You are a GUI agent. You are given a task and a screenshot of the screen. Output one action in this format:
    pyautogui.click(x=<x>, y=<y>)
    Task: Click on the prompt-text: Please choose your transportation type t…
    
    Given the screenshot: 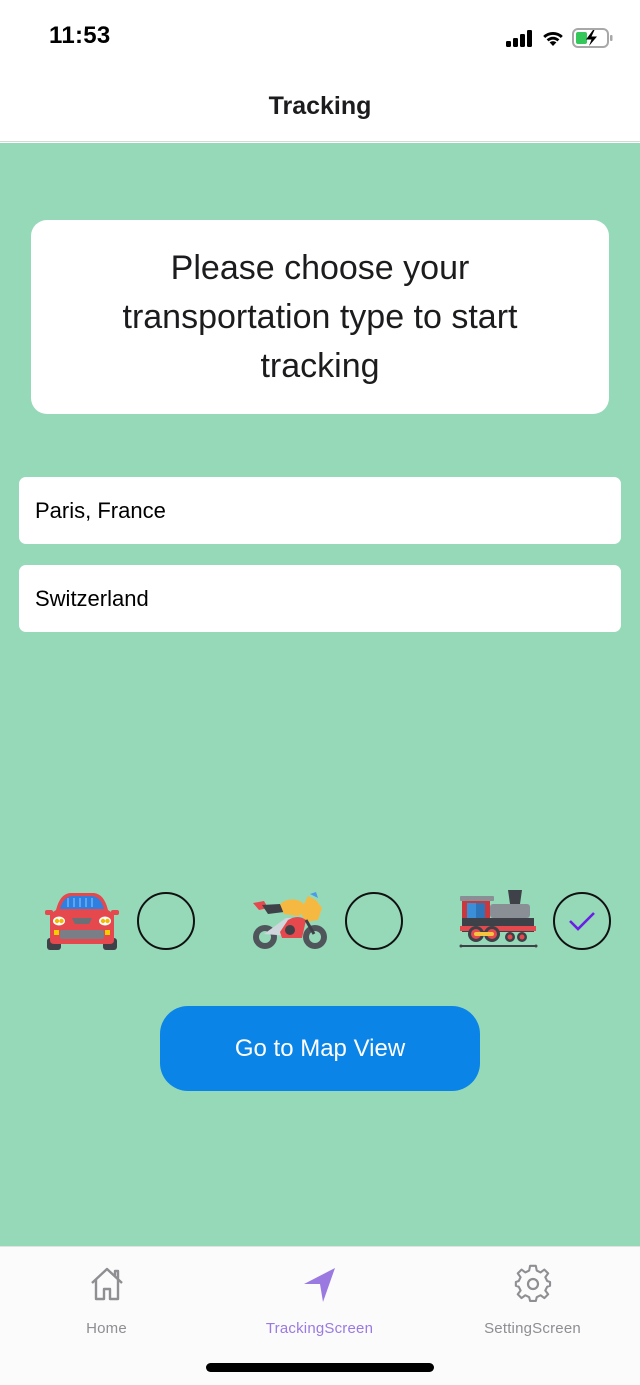 What is the action you would take?
    pyautogui.click(x=320, y=316)
    